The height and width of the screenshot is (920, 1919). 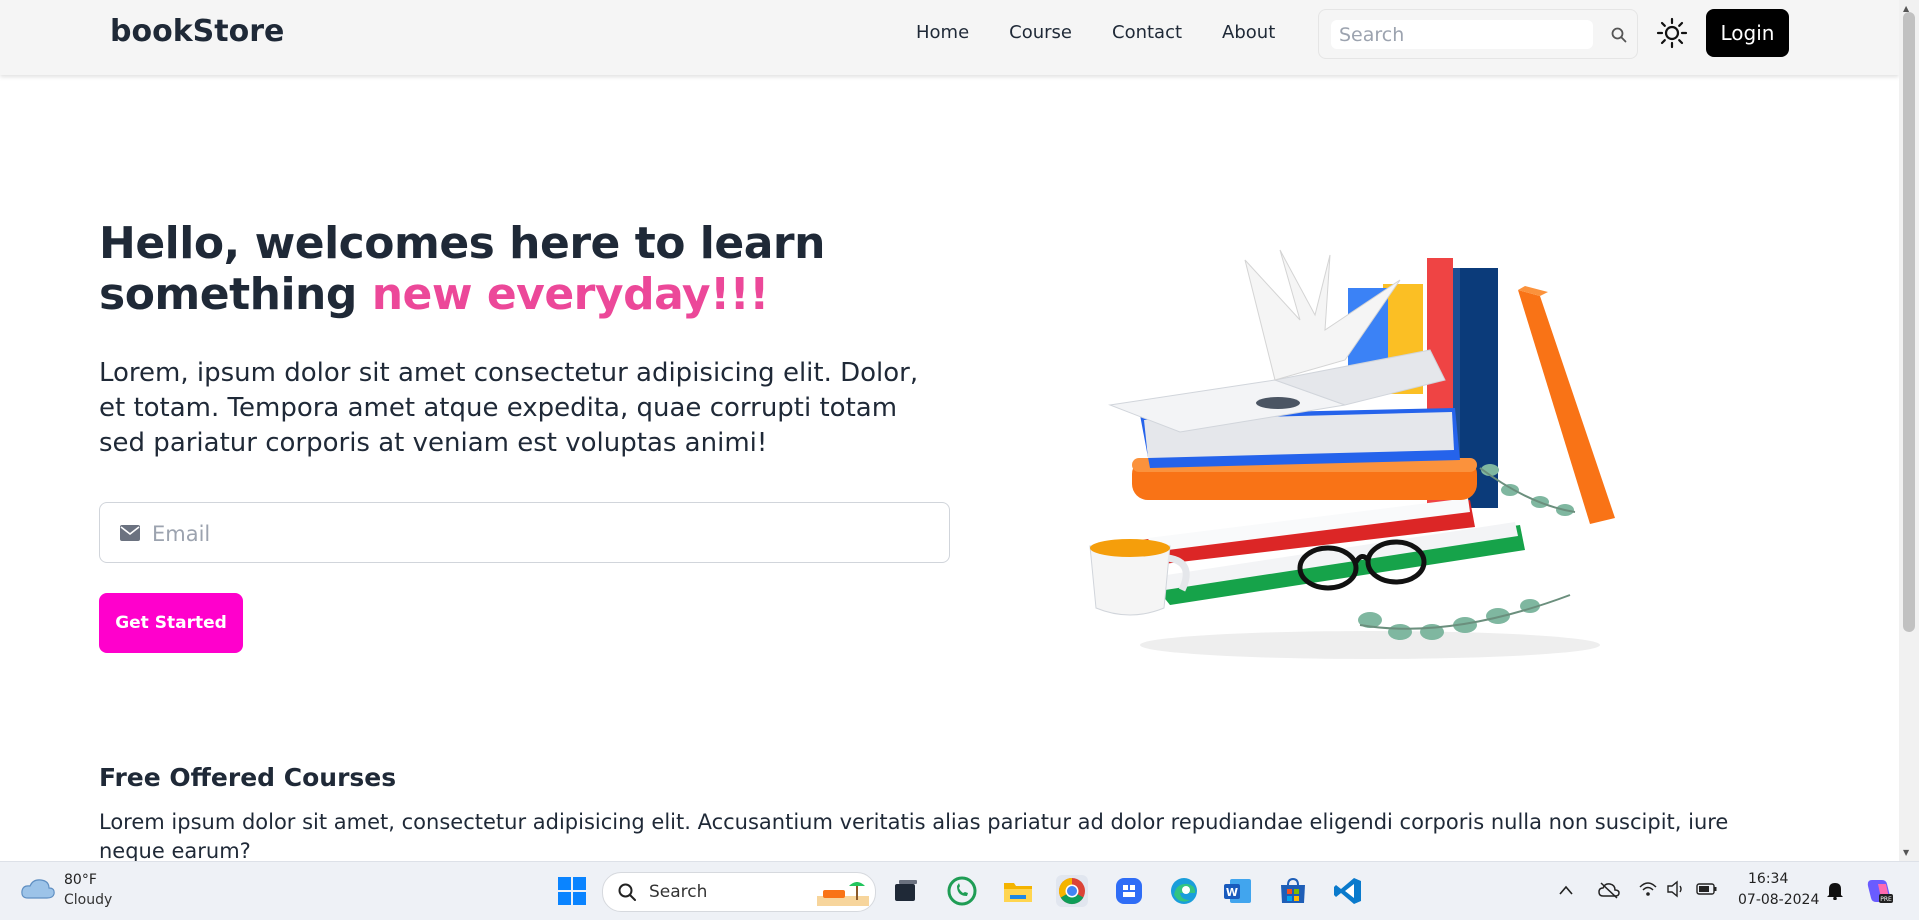 What do you see at coordinates (80, 880) in the screenshot?
I see `weather-temperature: 80°F` at bounding box center [80, 880].